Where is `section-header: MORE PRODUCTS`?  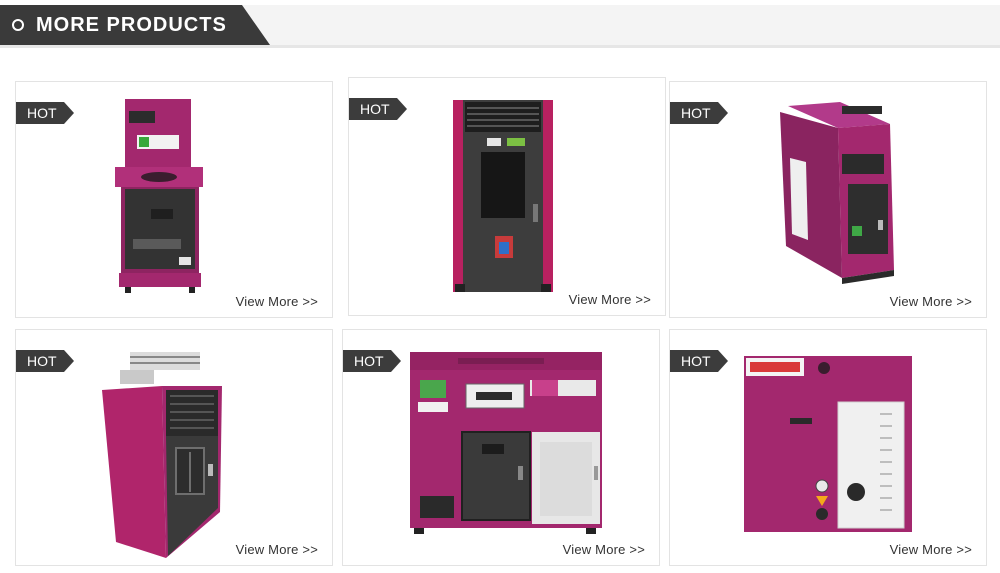 section-header: MORE PRODUCTS is located at coordinates (135, 25).